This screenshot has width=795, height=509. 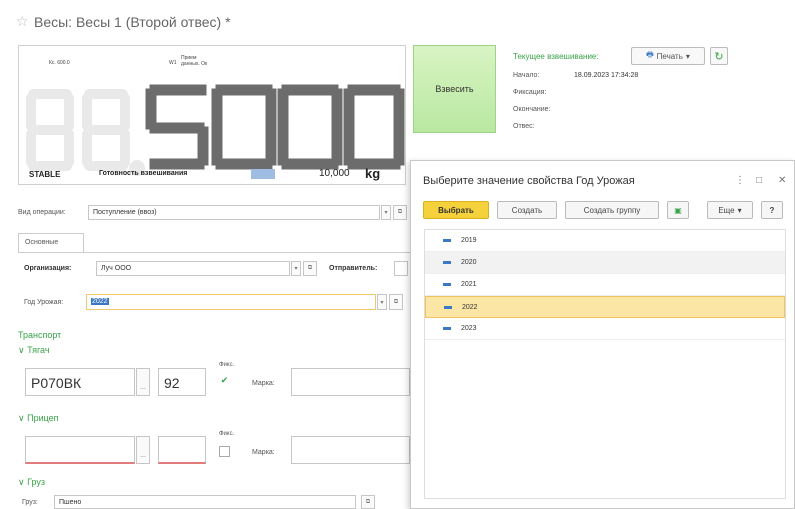 What do you see at coordinates (605, 285) in the screenshot?
I see `list-item: 2021` at bounding box center [605, 285].